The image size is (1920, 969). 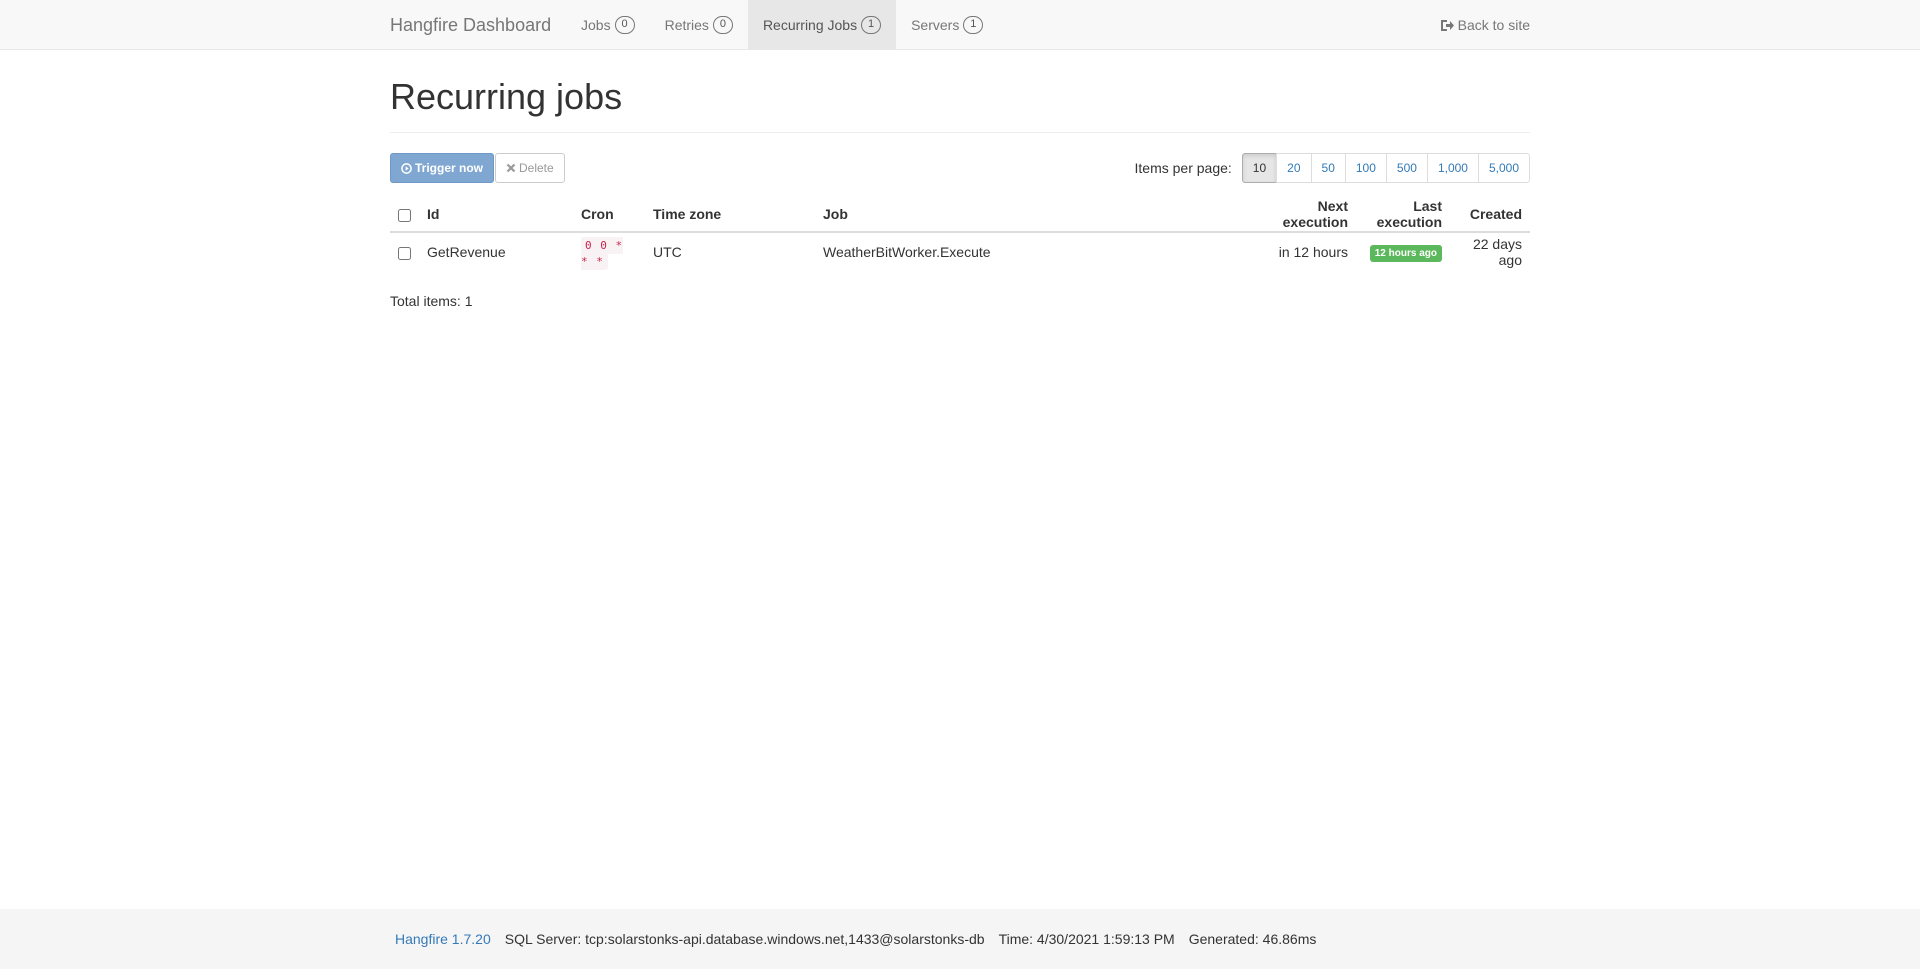 I want to click on column-header-cron: Cron, so click(x=609, y=215).